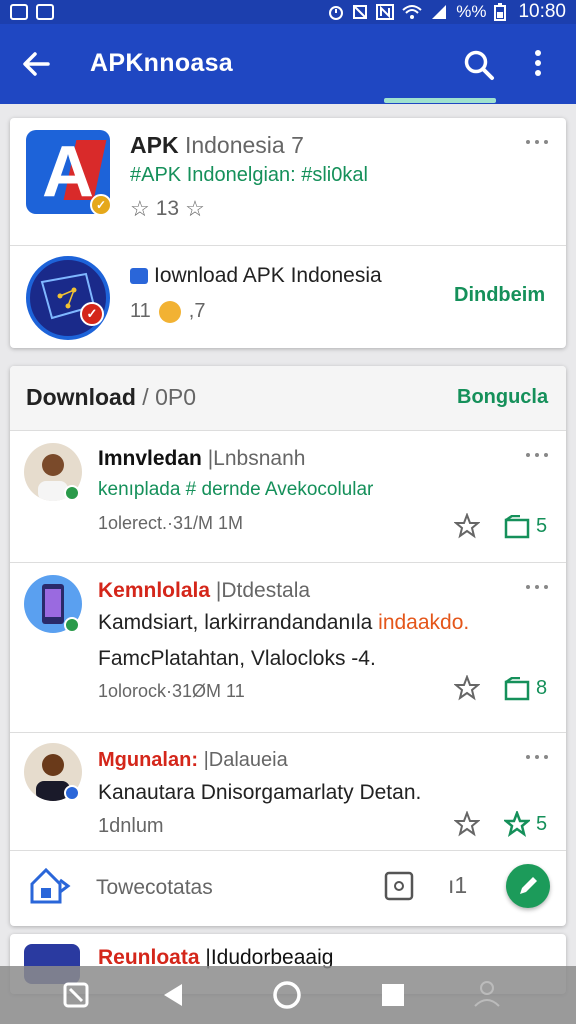 The height and width of the screenshot is (1024, 576). Describe the element at coordinates (393, 995) in the screenshot. I see `overview-square-icon` at that location.